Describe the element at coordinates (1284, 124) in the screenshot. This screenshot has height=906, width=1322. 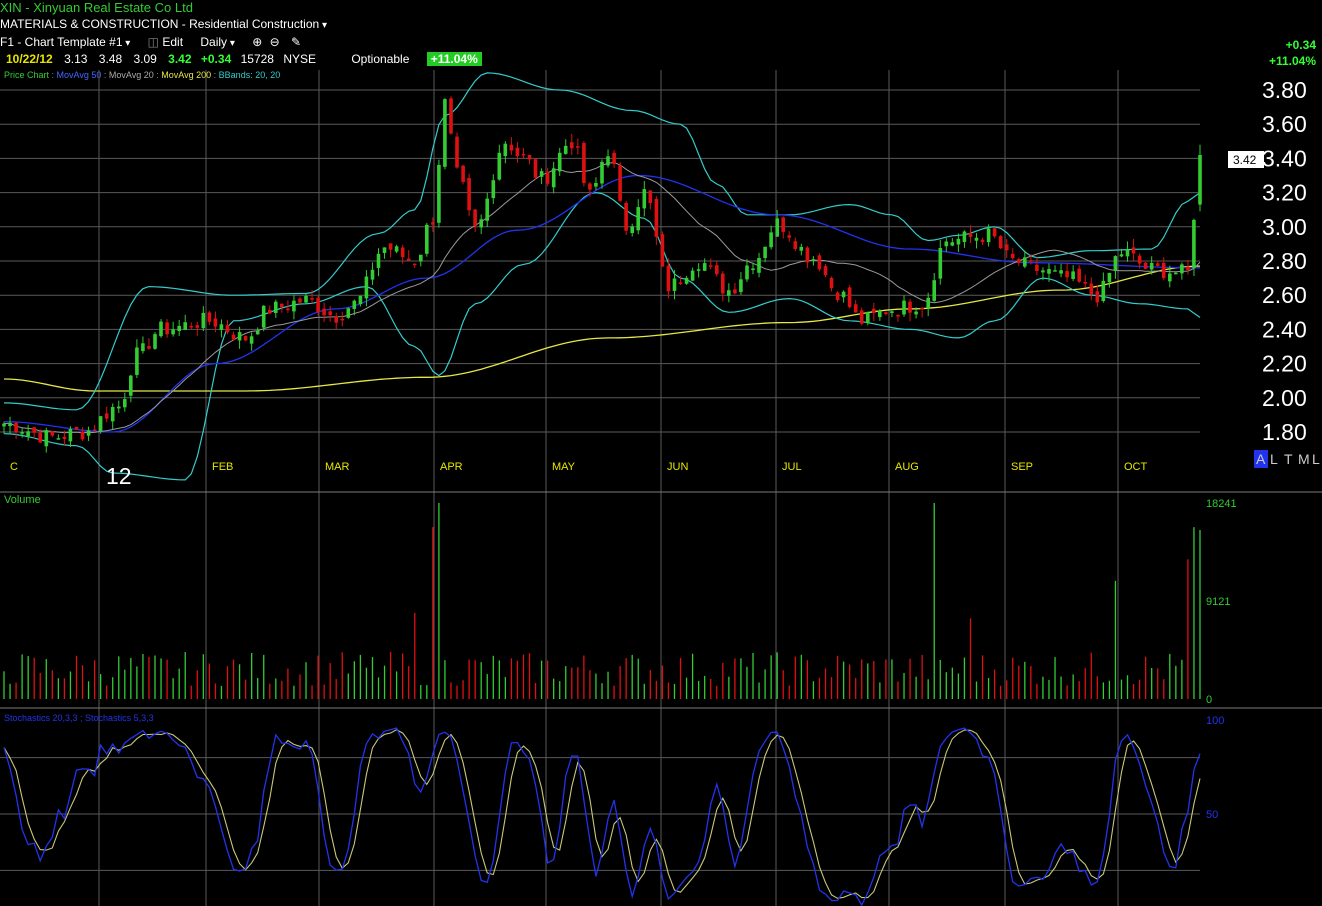
I see `price-tick-label: 3.60` at that location.